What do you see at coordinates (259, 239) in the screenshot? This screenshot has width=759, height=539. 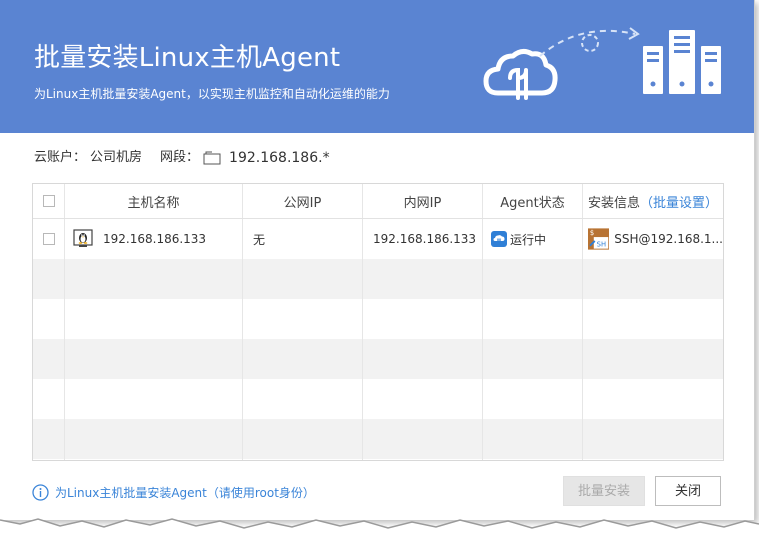 I see `public-ip-text: 无` at bounding box center [259, 239].